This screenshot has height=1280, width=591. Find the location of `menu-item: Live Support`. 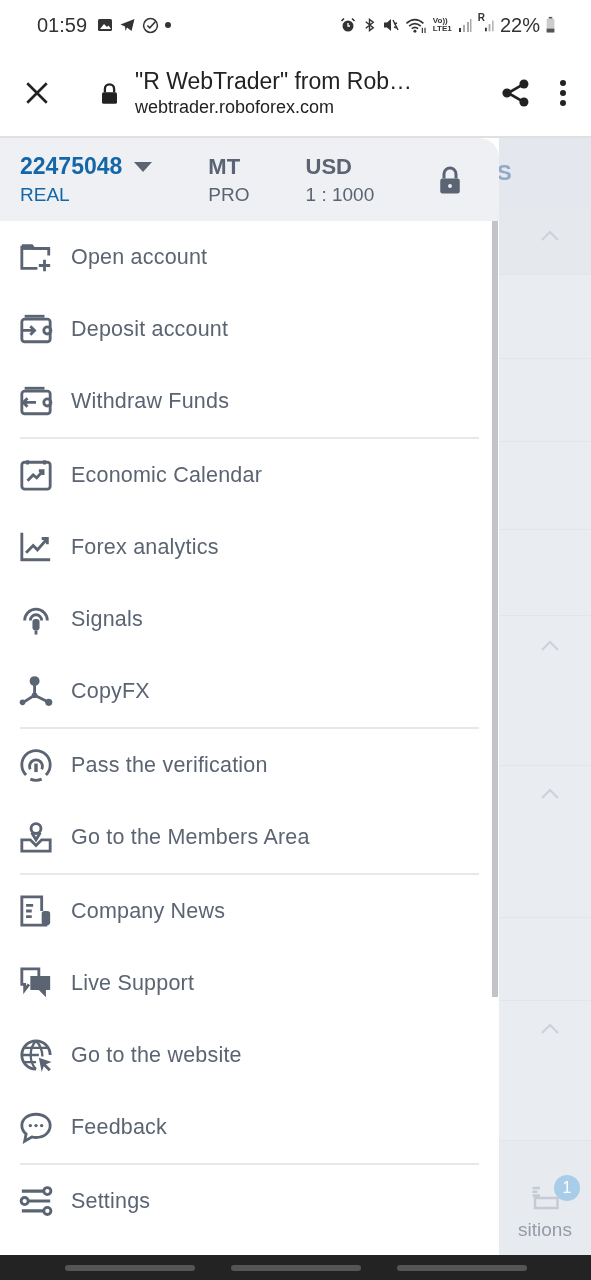

menu-item: Live Support is located at coordinates (239, 983).